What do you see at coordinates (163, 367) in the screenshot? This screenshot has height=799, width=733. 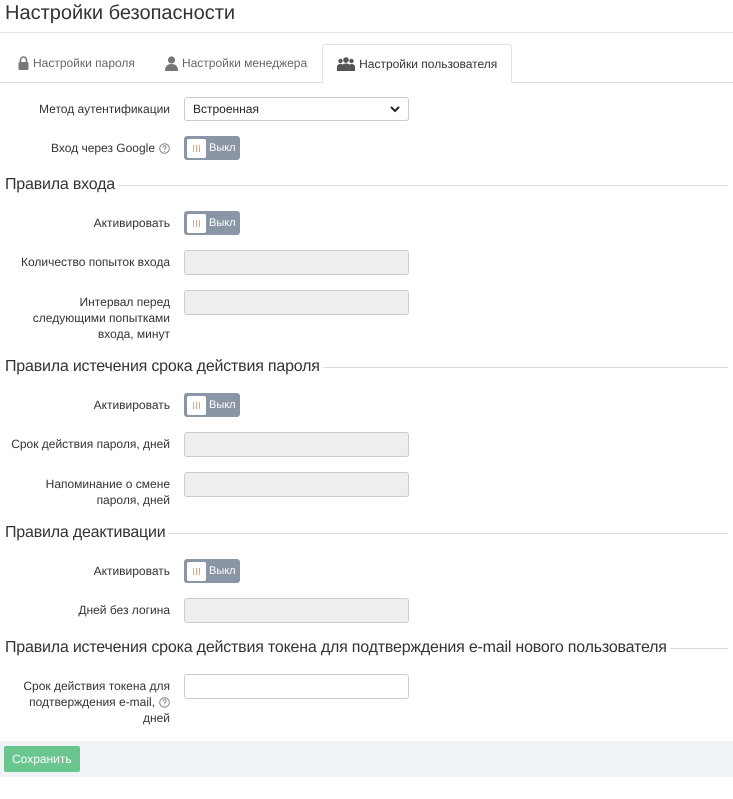 I see `section-heading: Правила истечения срока действия пароля` at bounding box center [163, 367].